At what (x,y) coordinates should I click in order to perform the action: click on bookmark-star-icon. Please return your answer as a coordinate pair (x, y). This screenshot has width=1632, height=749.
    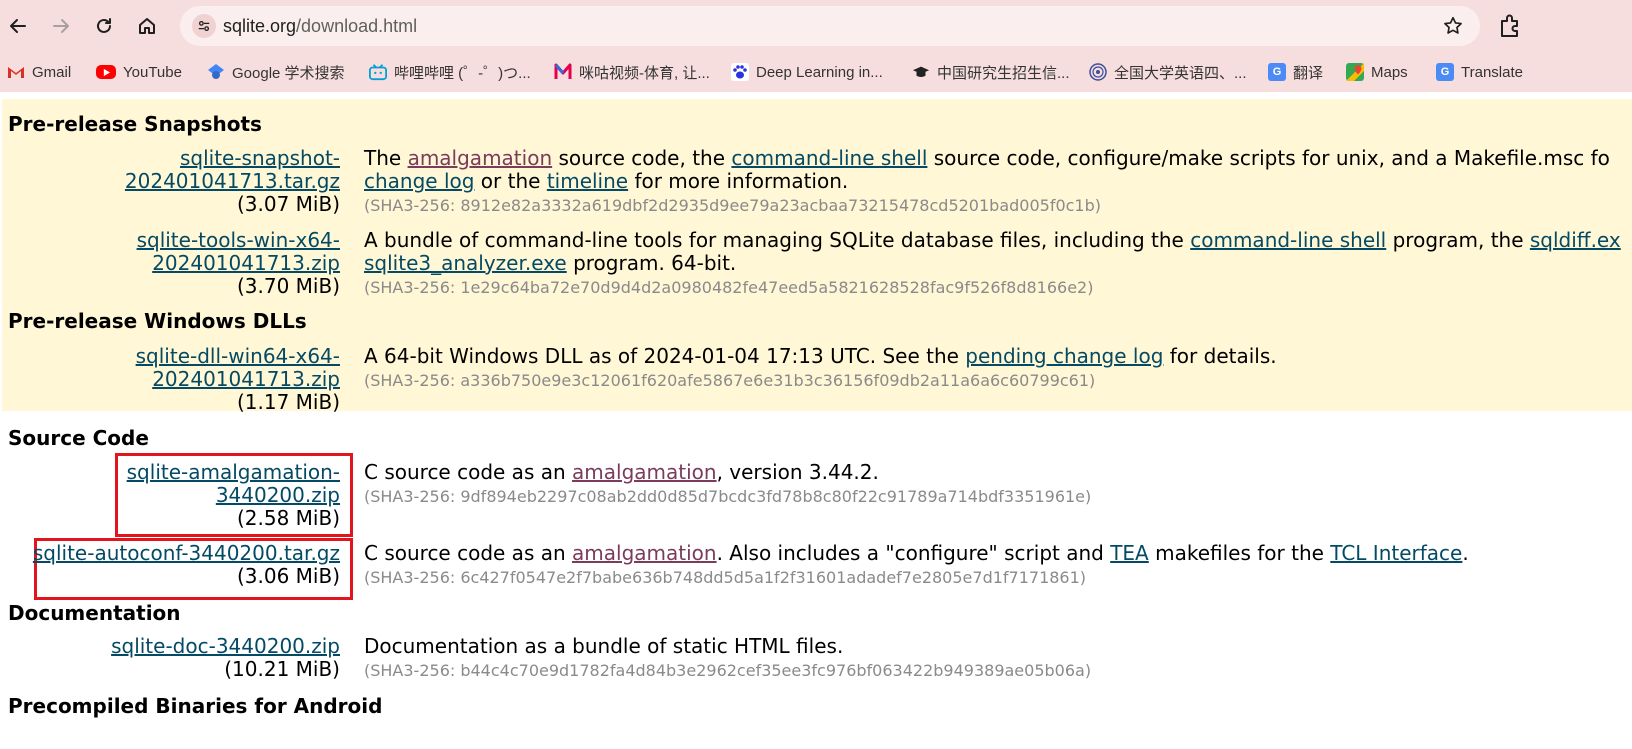
    Looking at the image, I should click on (1453, 26).